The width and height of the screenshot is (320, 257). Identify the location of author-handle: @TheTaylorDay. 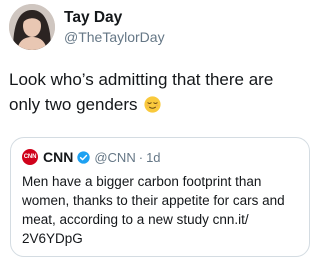
(114, 37).